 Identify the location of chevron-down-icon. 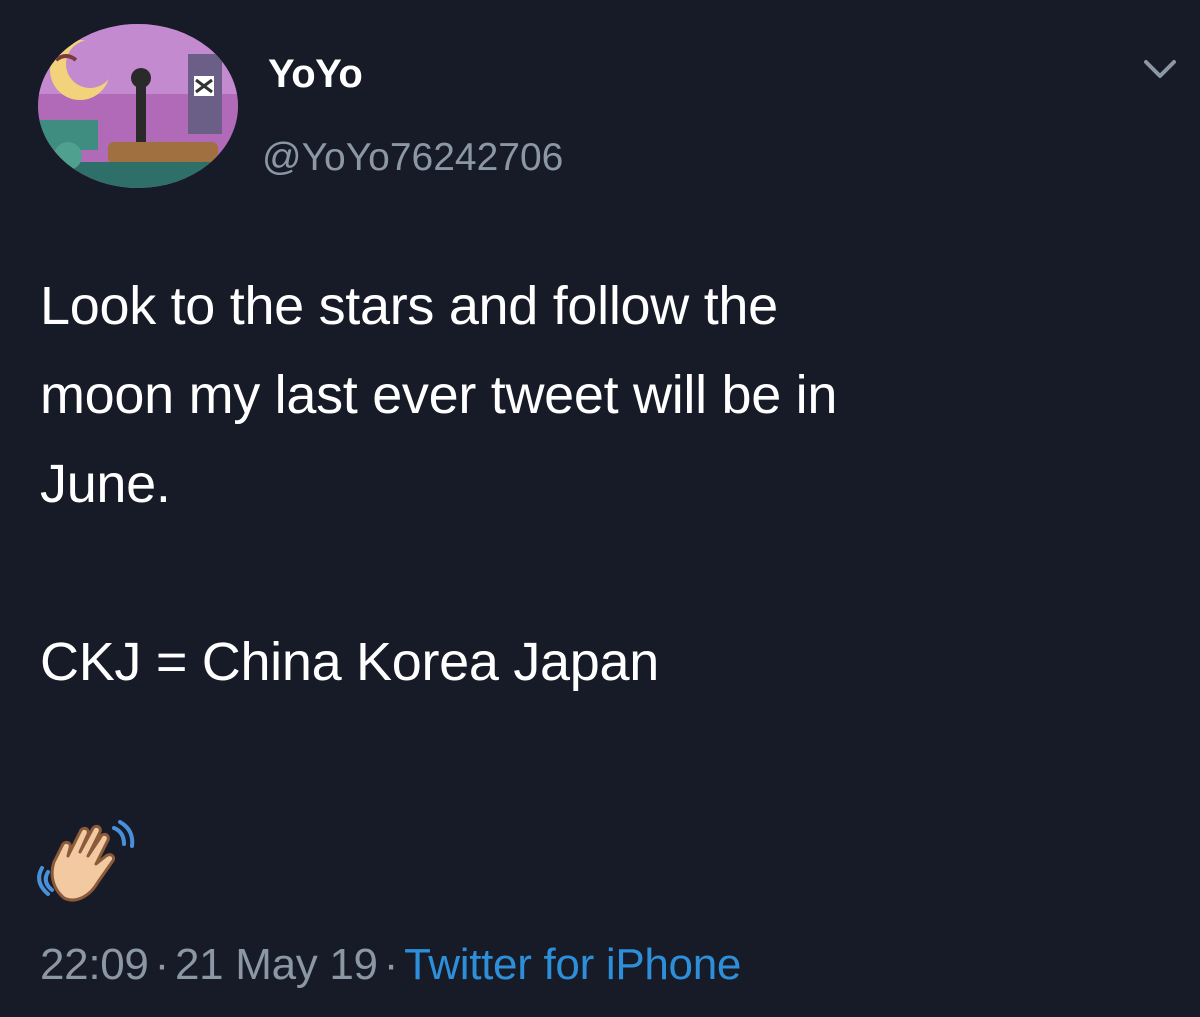
(1160, 70).